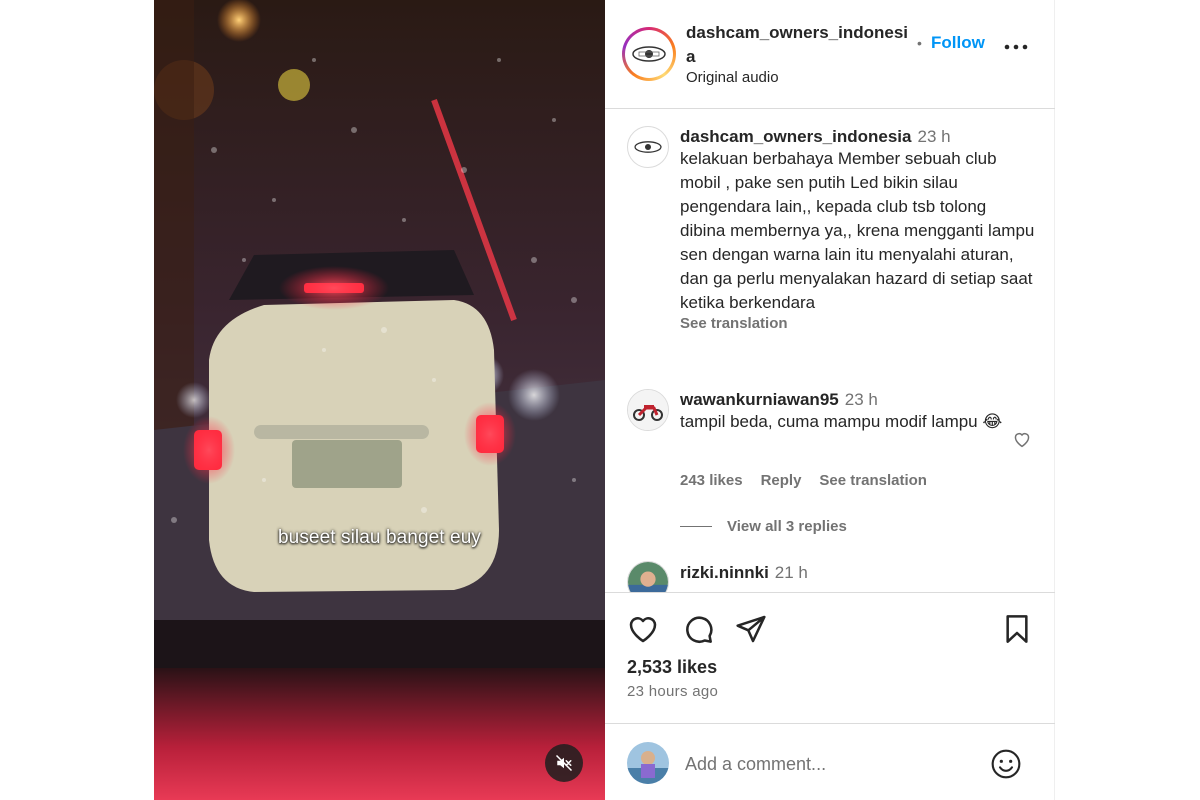 The image size is (1200, 800). Describe the element at coordinates (379, 537) in the screenshot. I see `video-subtitle: buseet silau banget euy` at that location.